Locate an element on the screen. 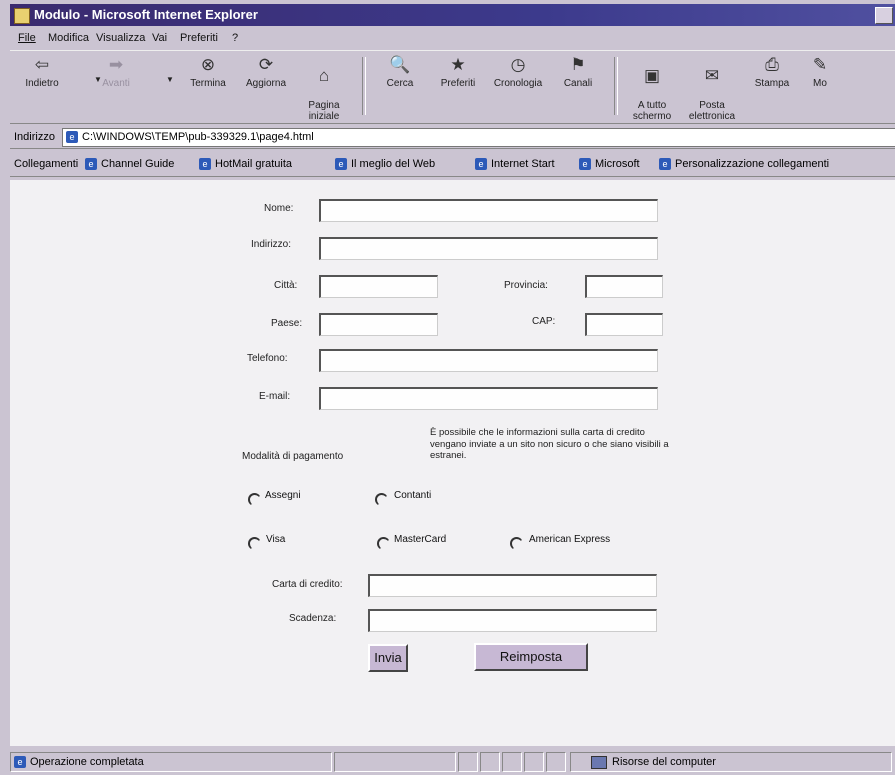 Image resolution: width=895 pixels, height=775 pixels. window-title: Modulo - Microsoft Internet Explorer is located at coordinates (146, 14).